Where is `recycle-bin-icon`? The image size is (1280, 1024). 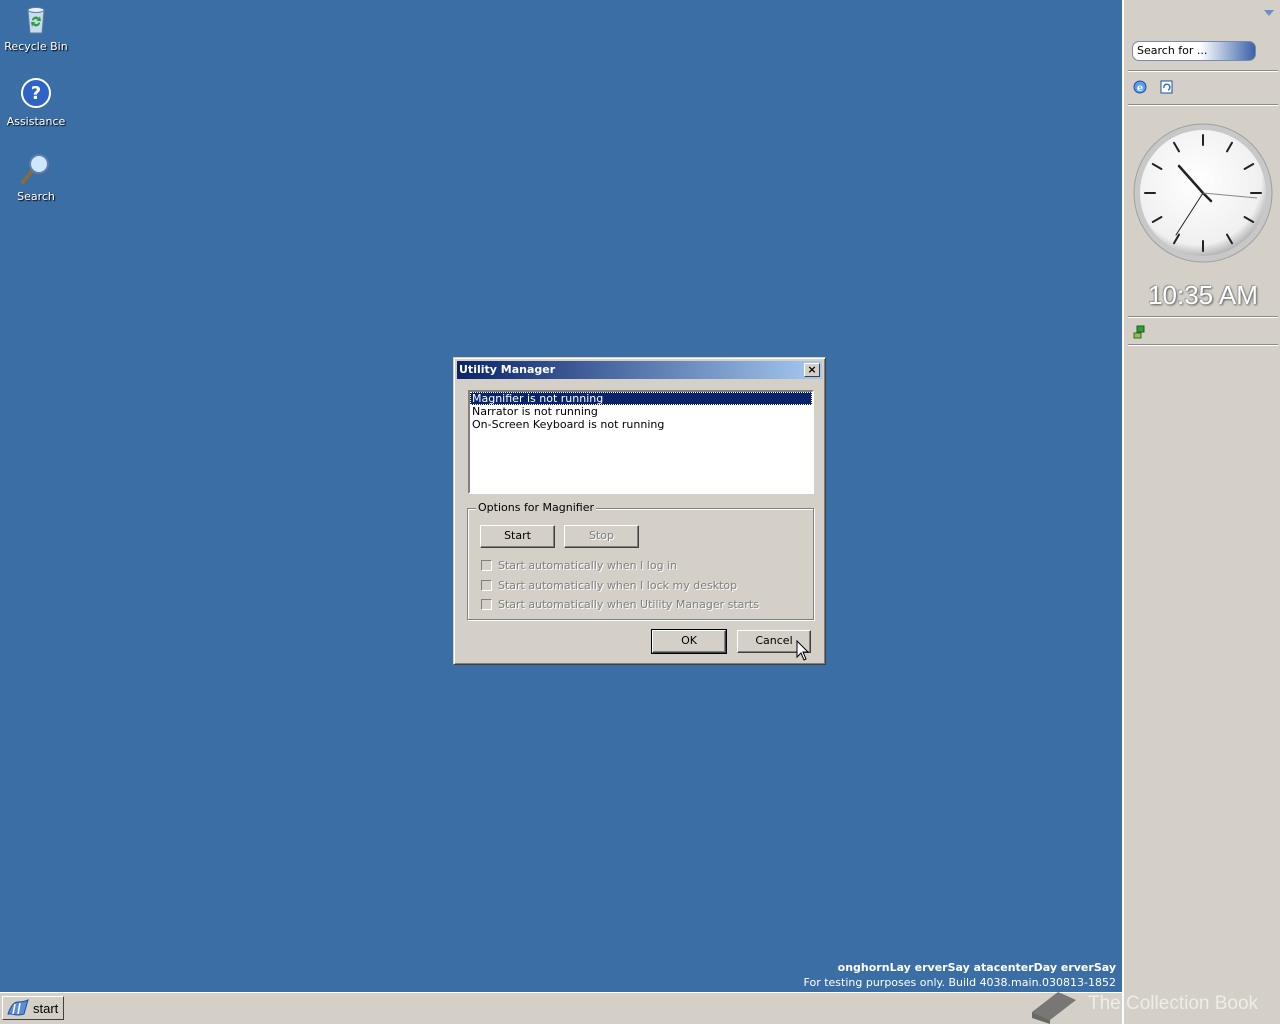
recycle-bin-icon is located at coordinates (36, 20).